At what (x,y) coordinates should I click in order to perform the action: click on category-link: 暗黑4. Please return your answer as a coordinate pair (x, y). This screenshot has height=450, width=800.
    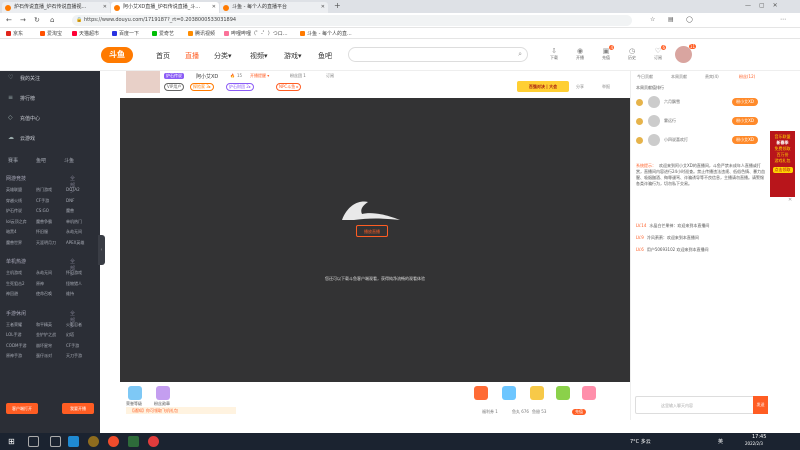
    Looking at the image, I should click on (11, 232).